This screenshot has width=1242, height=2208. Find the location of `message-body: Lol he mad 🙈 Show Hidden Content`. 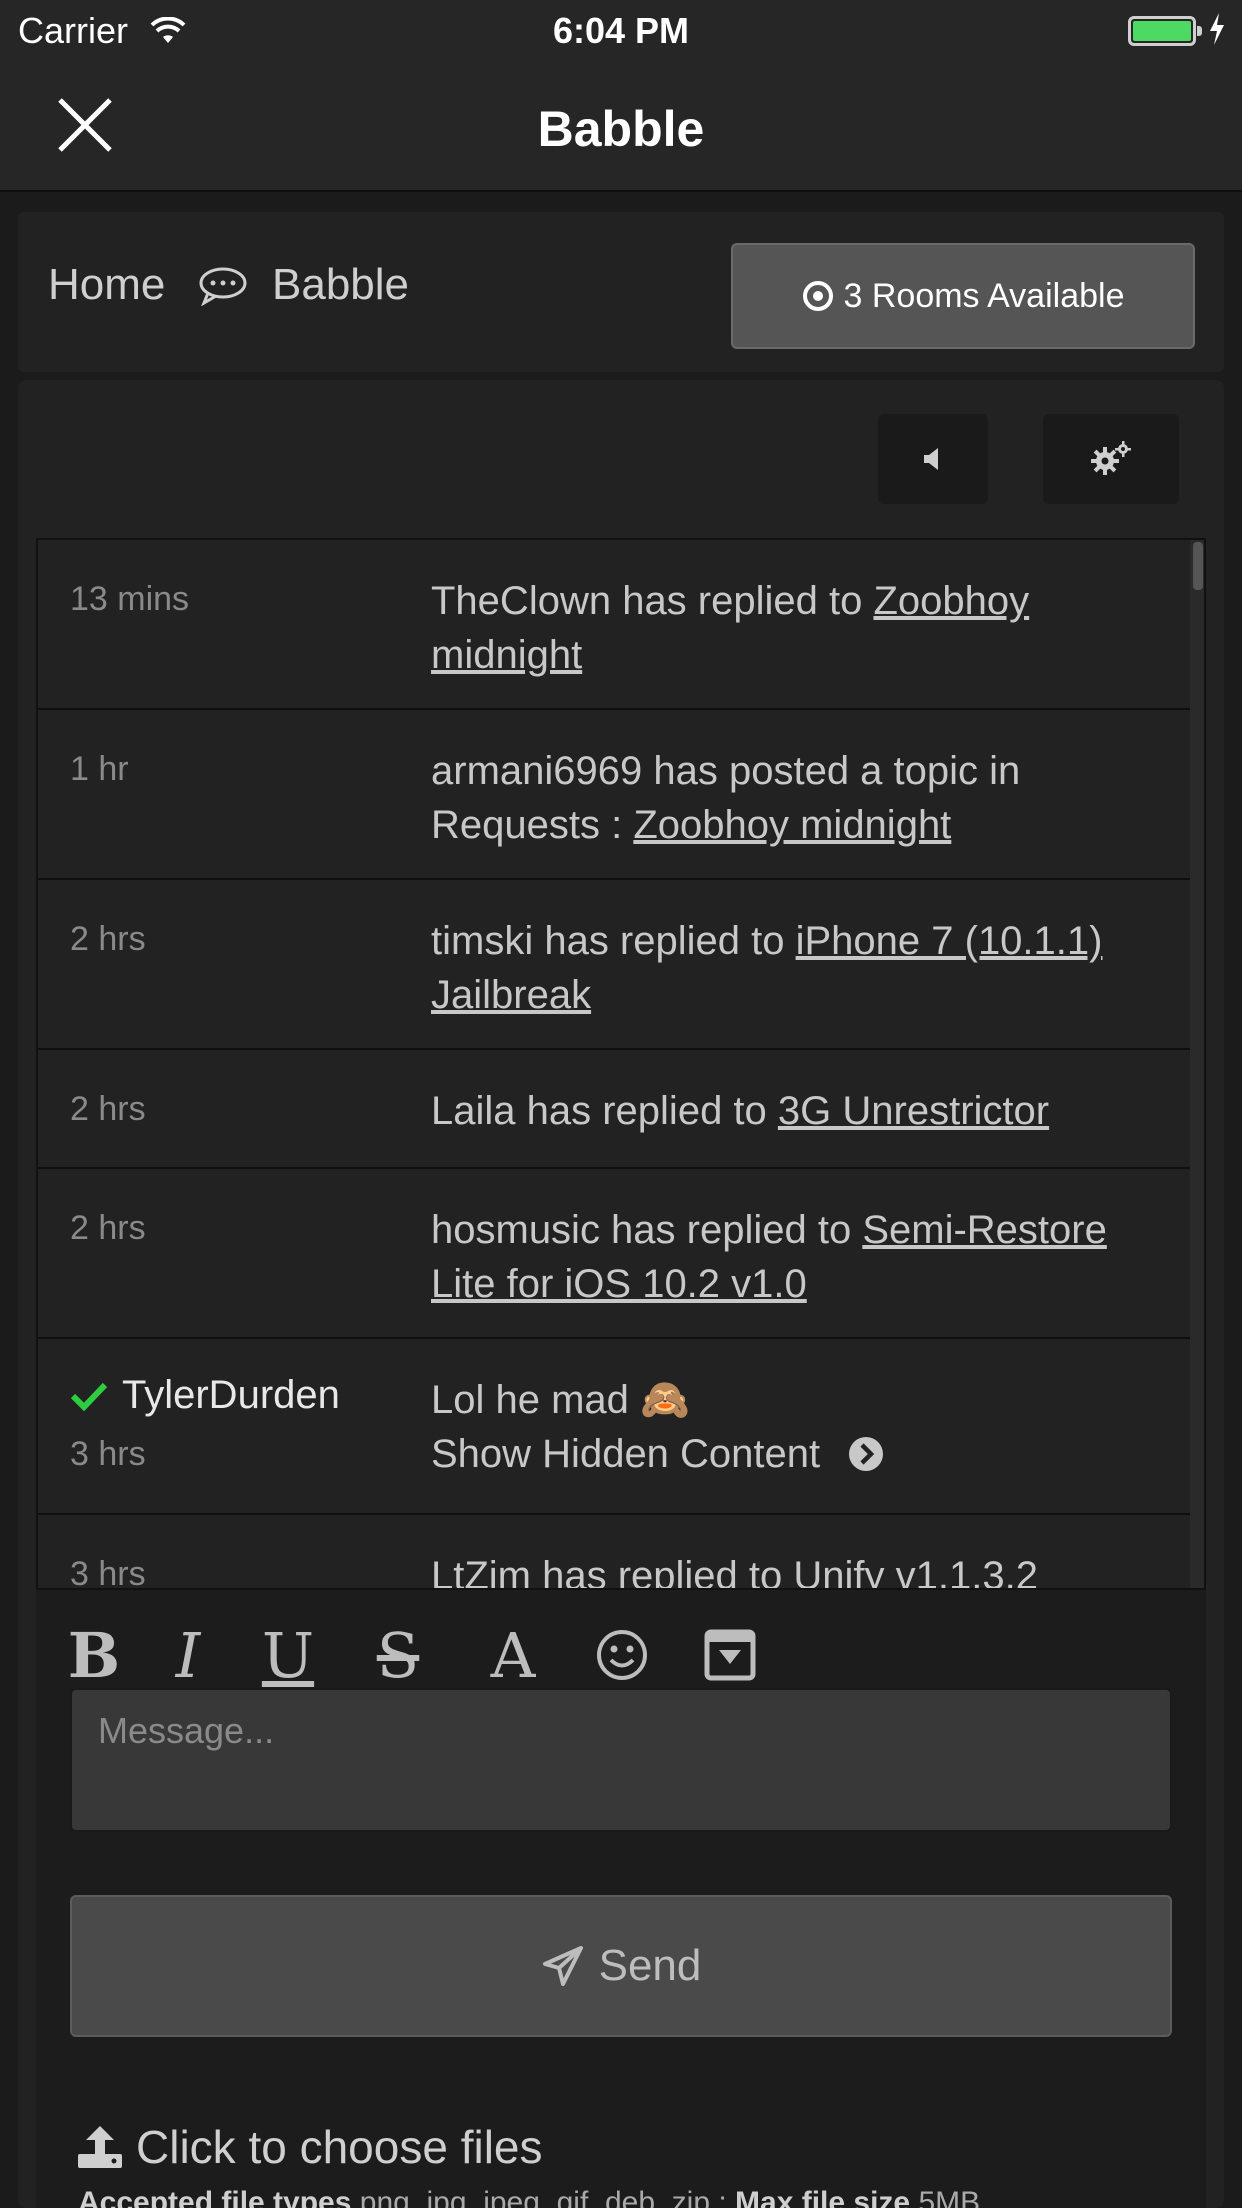

message-body: Lol he mad 🙈 Show Hidden Content is located at coordinates (796, 1427).